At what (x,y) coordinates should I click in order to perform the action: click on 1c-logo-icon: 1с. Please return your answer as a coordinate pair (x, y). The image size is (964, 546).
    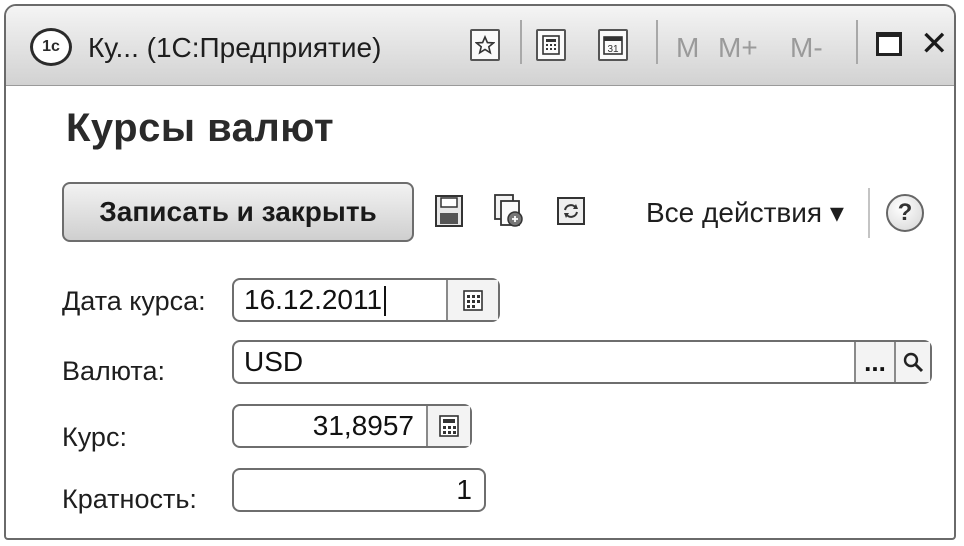
    Looking at the image, I should click on (51, 47).